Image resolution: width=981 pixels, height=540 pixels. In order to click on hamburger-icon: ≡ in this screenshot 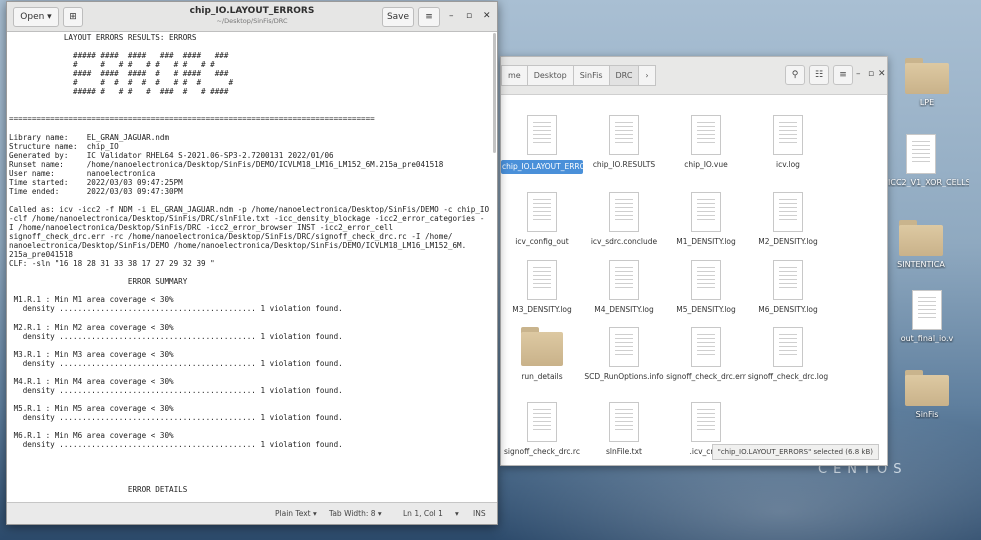, I will do `click(429, 17)`.